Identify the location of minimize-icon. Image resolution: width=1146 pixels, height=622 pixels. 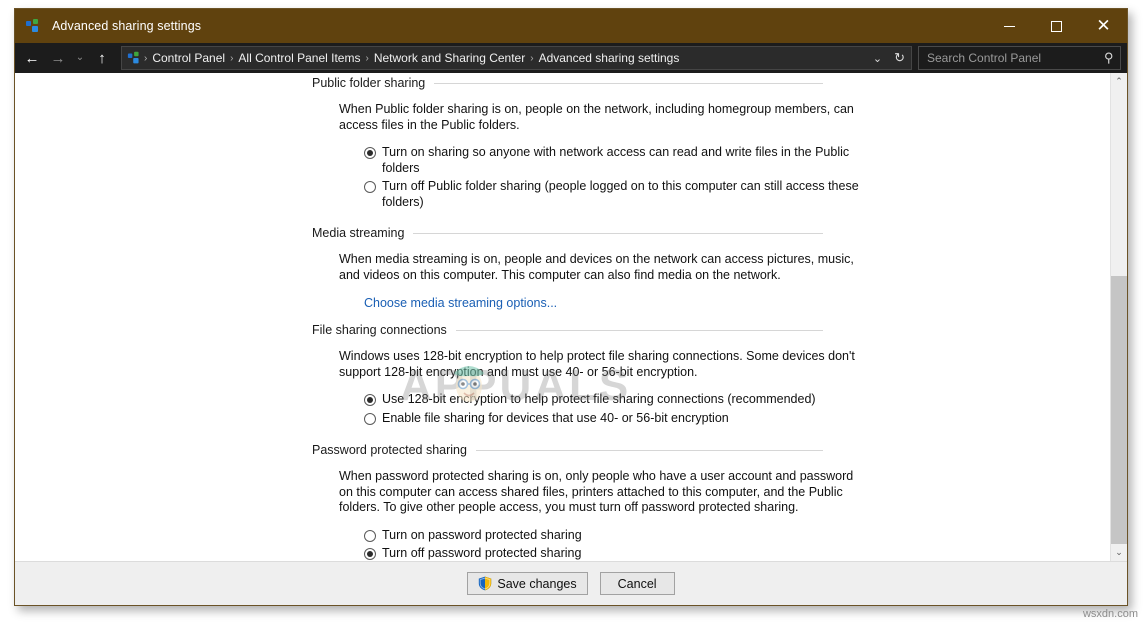
(1009, 26).